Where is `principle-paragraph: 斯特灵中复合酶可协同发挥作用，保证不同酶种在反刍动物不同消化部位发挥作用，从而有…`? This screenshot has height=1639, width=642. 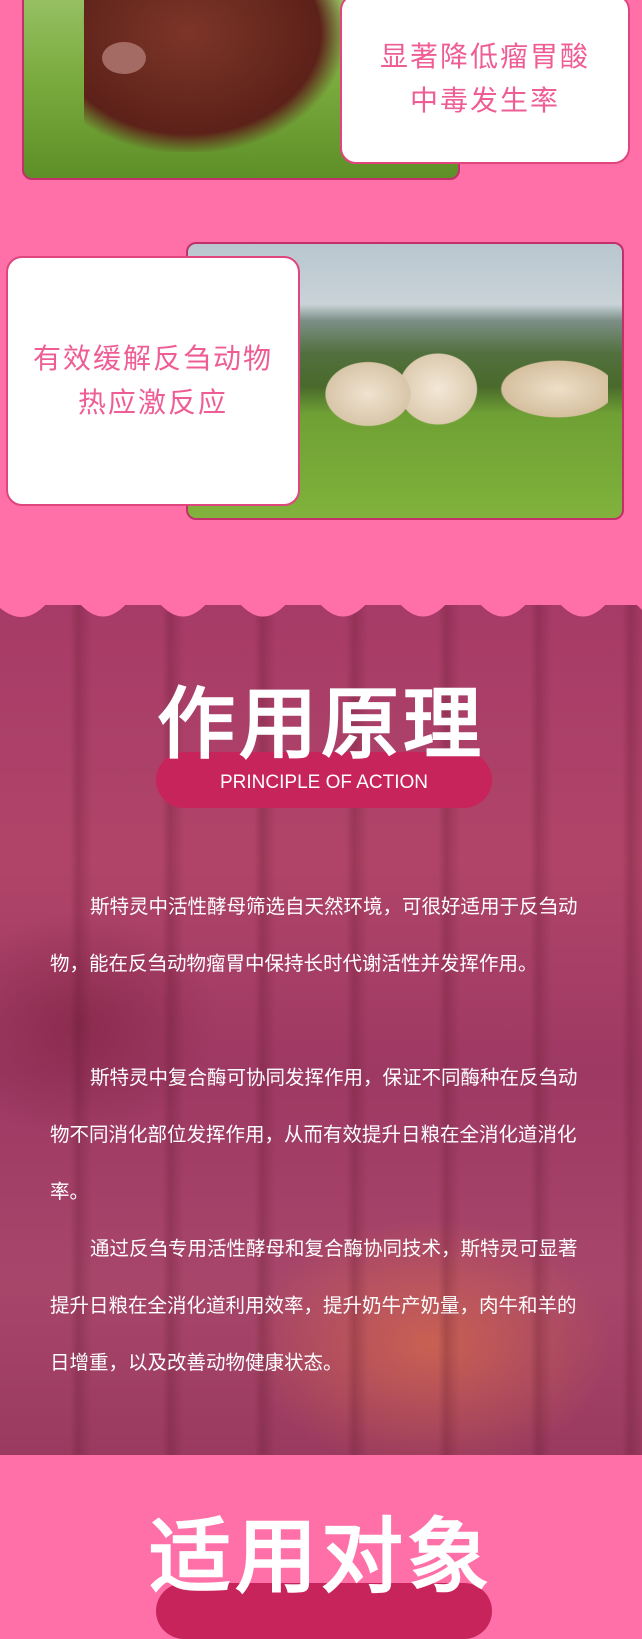 principle-paragraph: 斯特灵中复合酶可协同发挥作用，保证不同酶种在反刍动物不同消化部位发挥作用，从而有… is located at coordinates (314, 1134).